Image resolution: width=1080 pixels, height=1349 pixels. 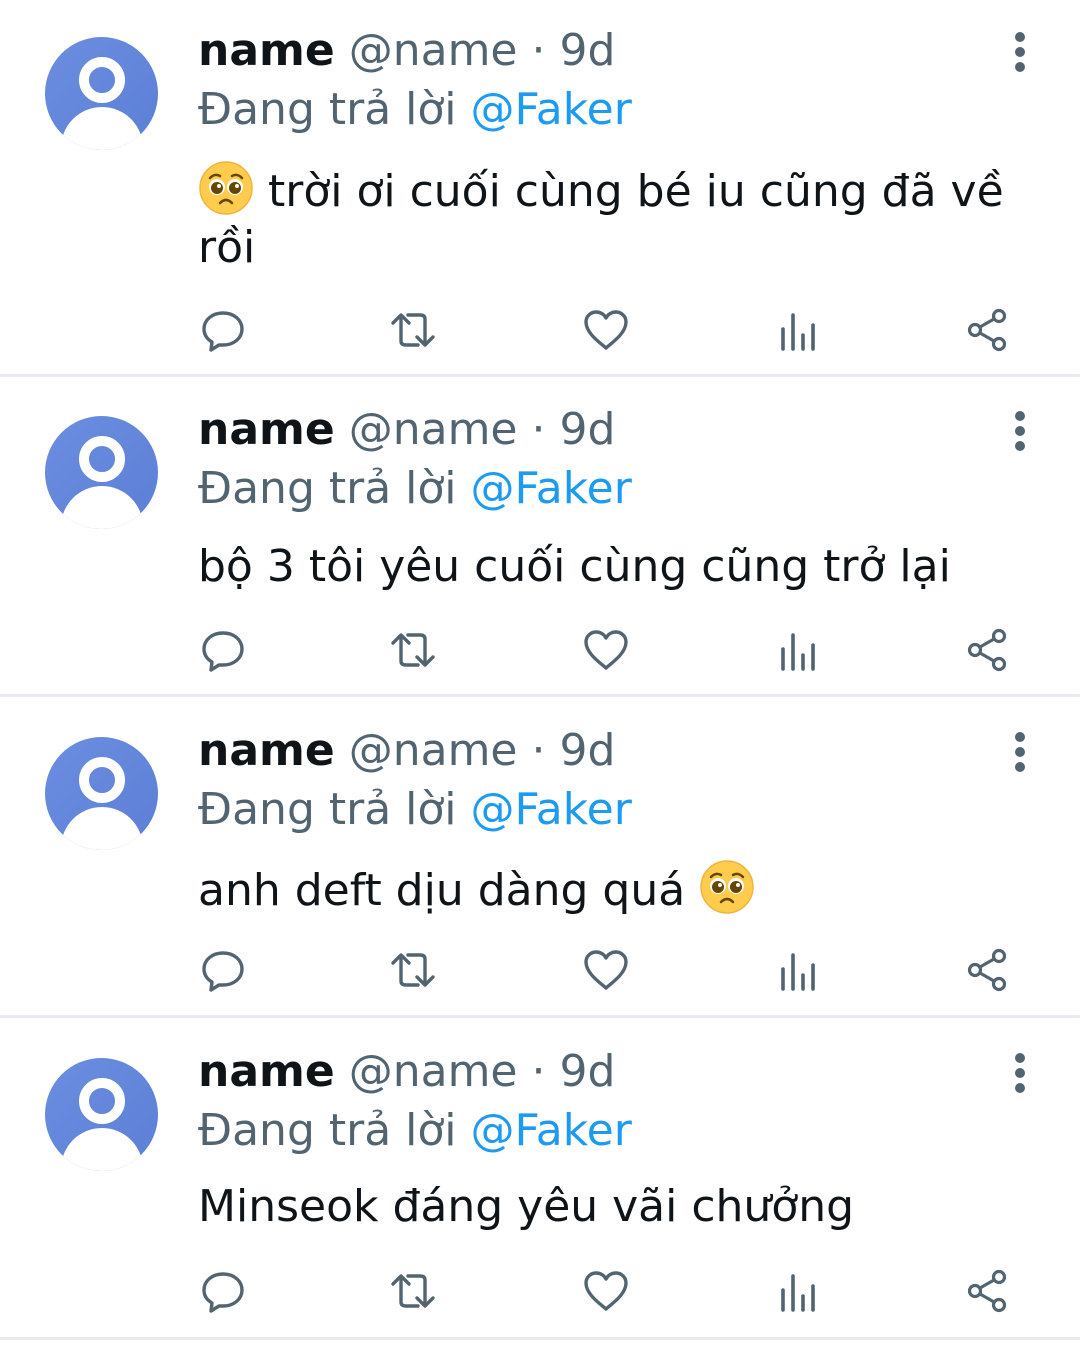 What do you see at coordinates (526, 1206) in the screenshot?
I see `tweet-text: Minseok đáng yêu vãi chưởng` at bounding box center [526, 1206].